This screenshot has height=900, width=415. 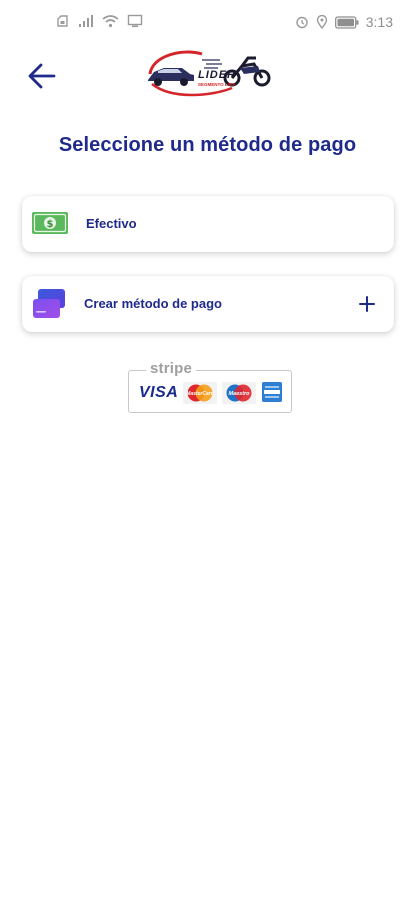 What do you see at coordinates (99, 21) in the screenshot?
I see `status-left-icons` at bounding box center [99, 21].